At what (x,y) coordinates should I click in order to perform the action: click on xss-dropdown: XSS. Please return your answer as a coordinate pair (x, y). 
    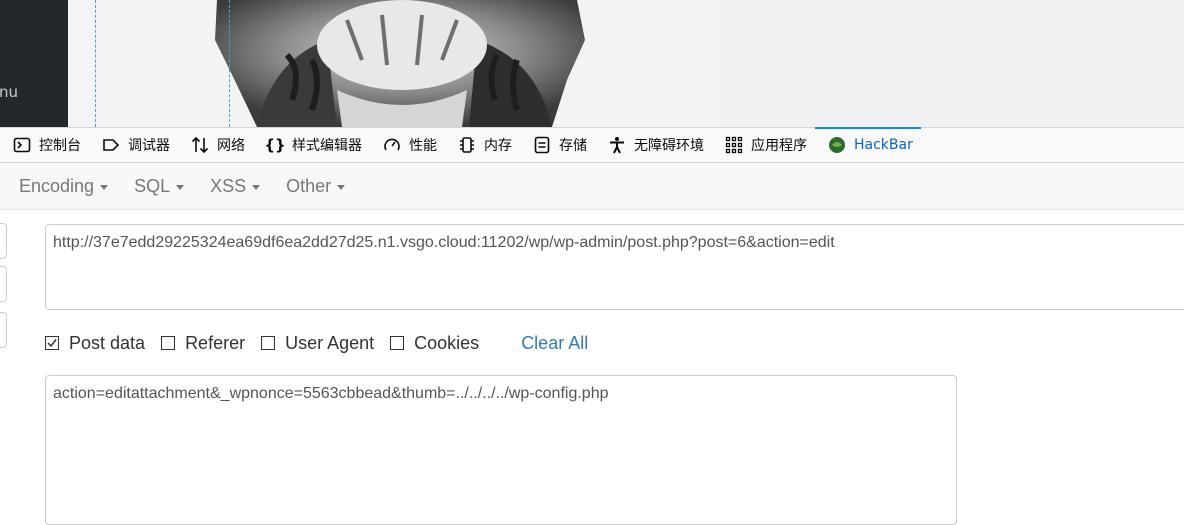
    Looking at the image, I should click on (235, 186).